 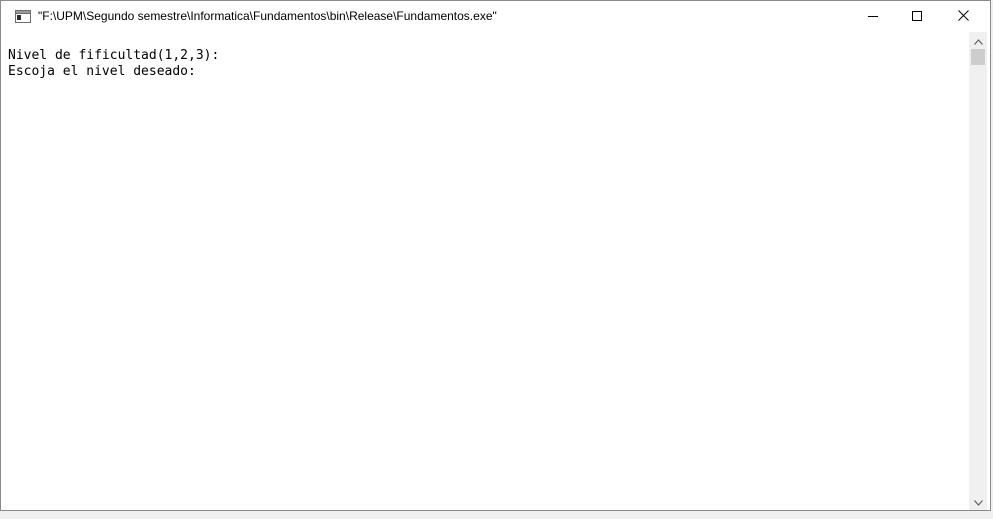 I want to click on maximize-button, so click(x=917, y=16).